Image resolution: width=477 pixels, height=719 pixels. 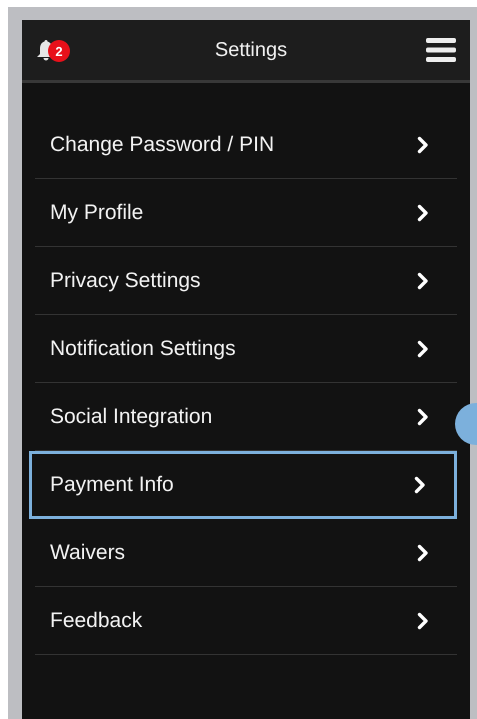 What do you see at coordinates (246, 145) in the screenshot?
I see `settings-item: Change Password / PIN` at bounding box center [246, 145].